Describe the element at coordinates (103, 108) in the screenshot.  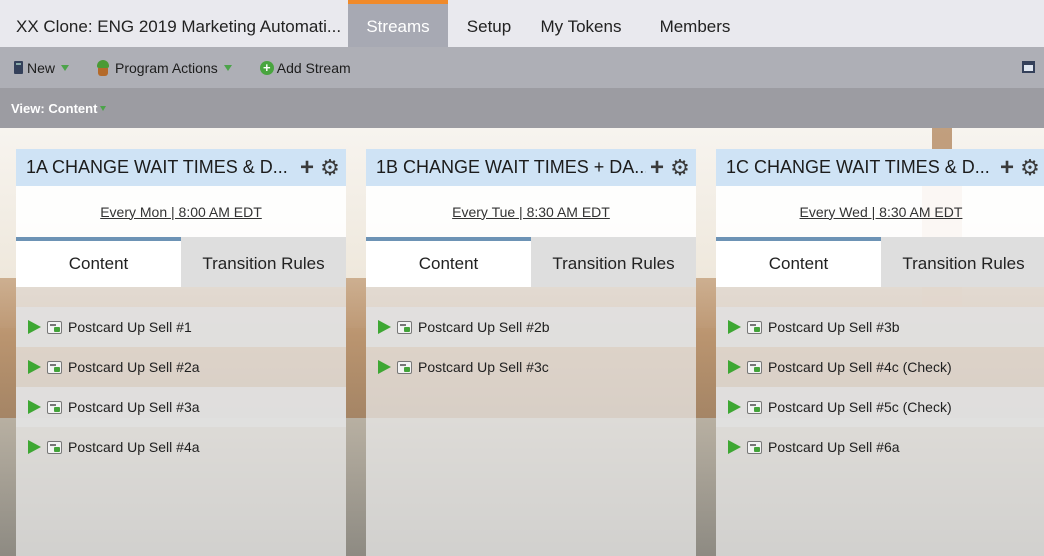
I see `view-dropdown-arrow-icon` at that location.